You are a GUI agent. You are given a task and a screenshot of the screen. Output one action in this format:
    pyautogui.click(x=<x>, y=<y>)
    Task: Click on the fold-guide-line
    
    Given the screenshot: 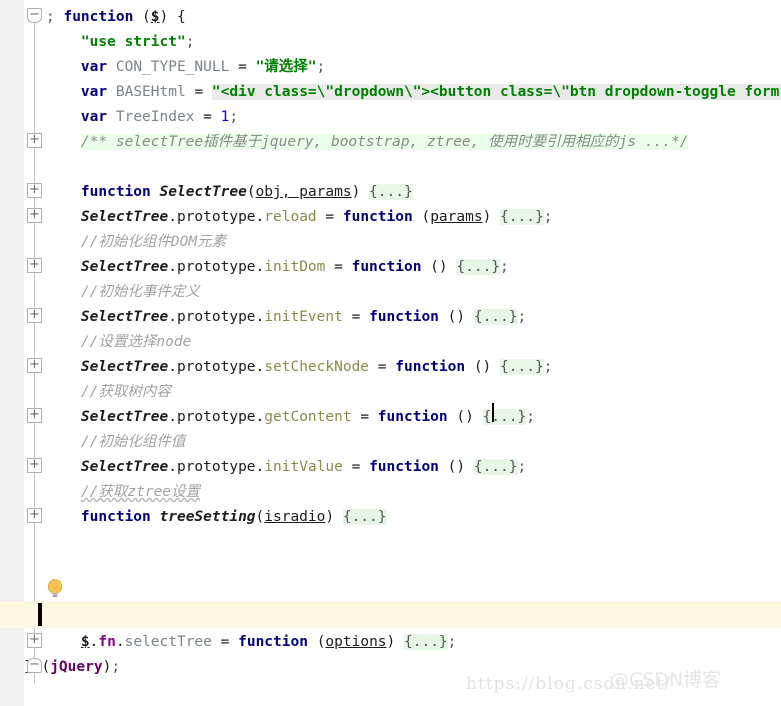 What is the action you would take?
    pyautogui.click(x=34, y=353)
    